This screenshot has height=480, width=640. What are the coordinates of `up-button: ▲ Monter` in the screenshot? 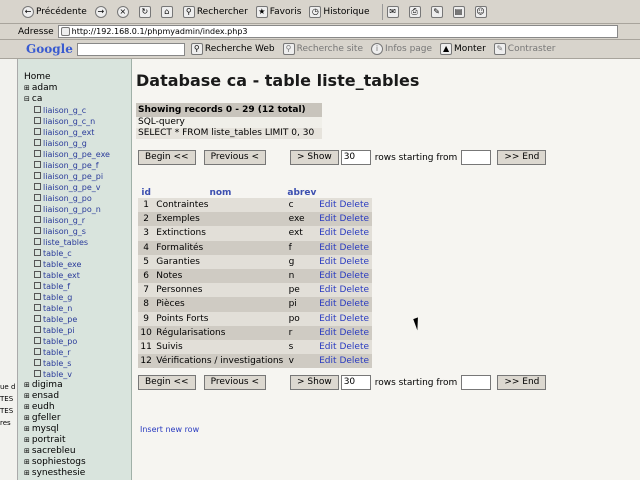 It's located at (463, 49).